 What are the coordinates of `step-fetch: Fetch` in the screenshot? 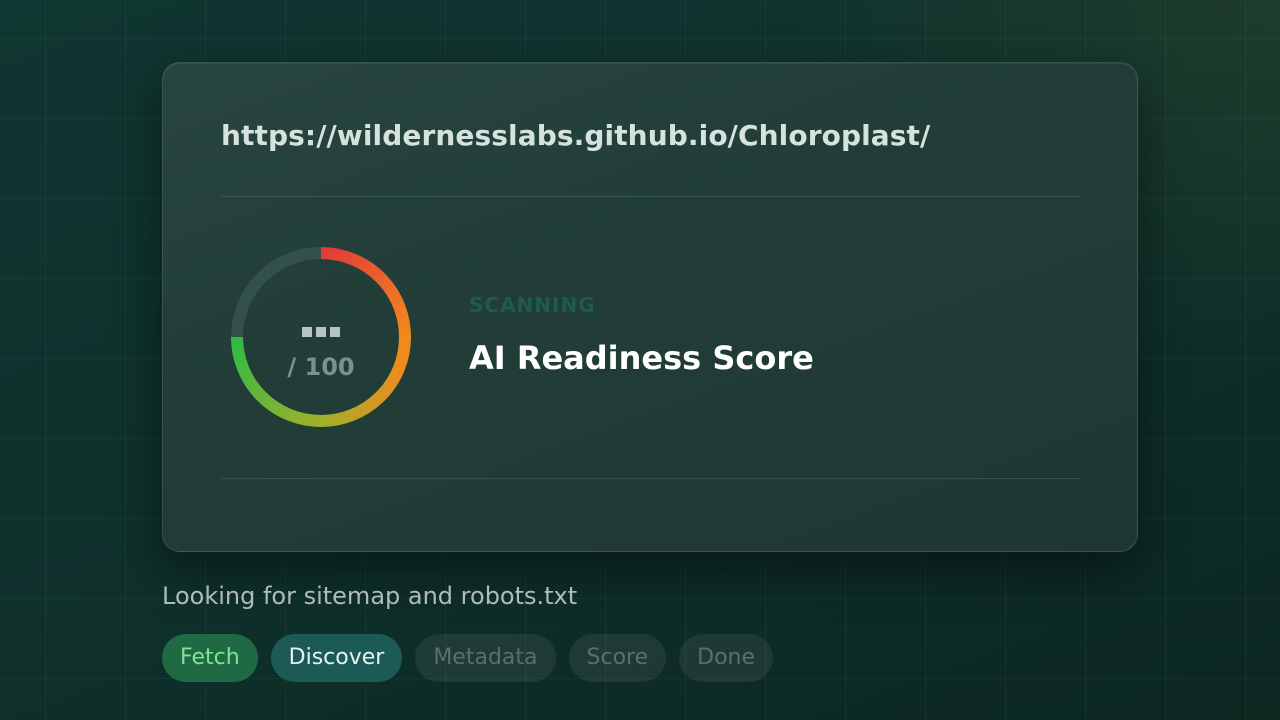 It's located at (210, 658).